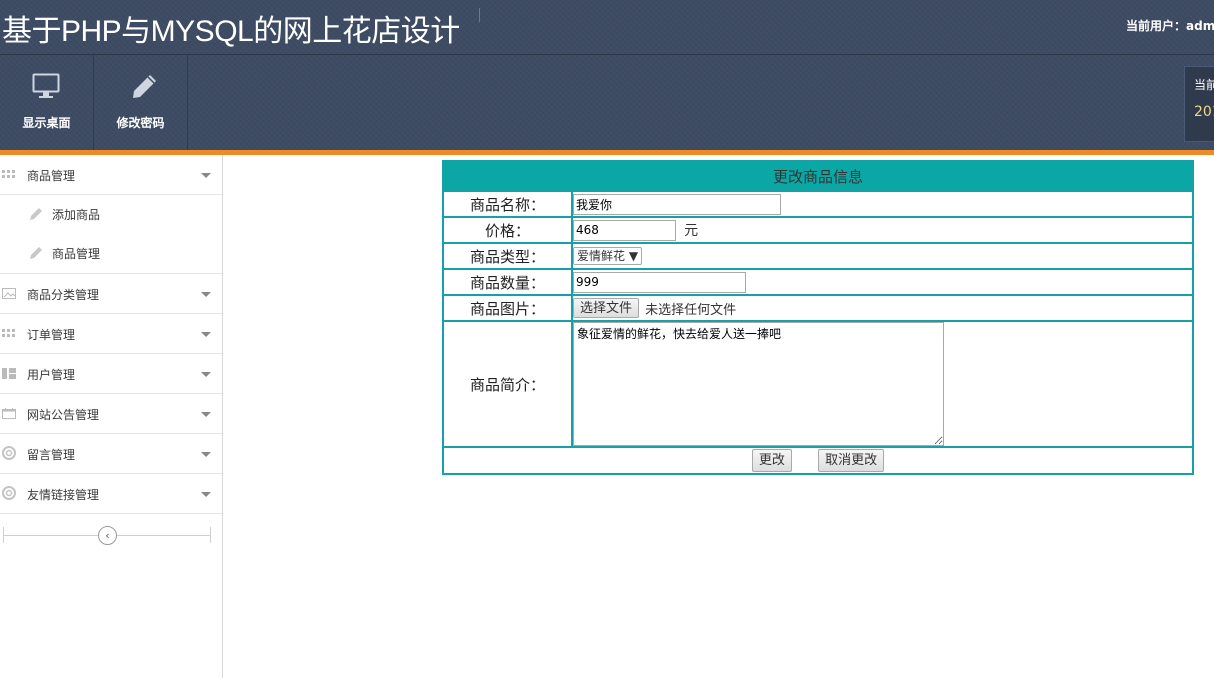 The image size is (1214, 678). I want to click on collapse-divider-right, so click(210, 535).